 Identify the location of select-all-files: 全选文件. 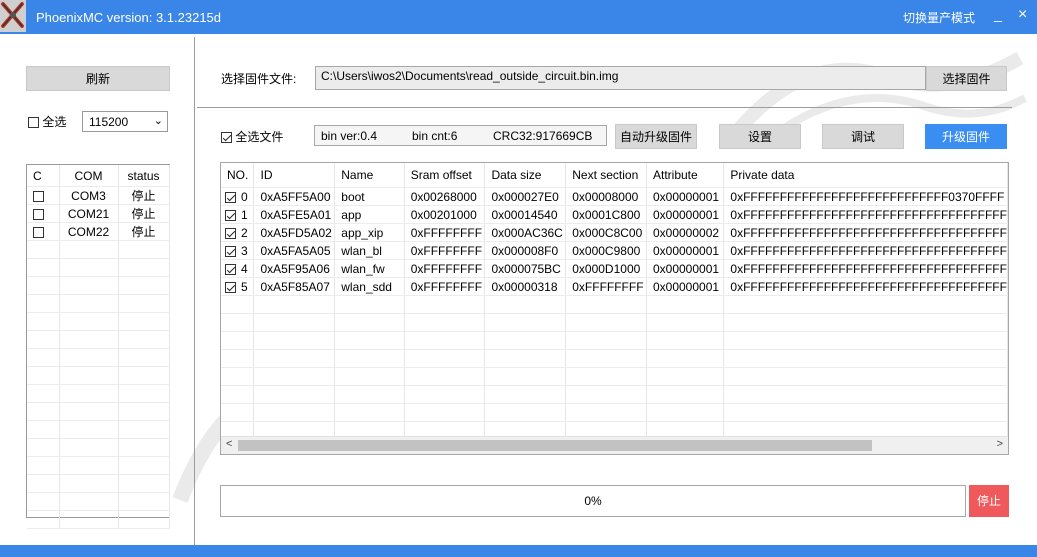
(252, 136).